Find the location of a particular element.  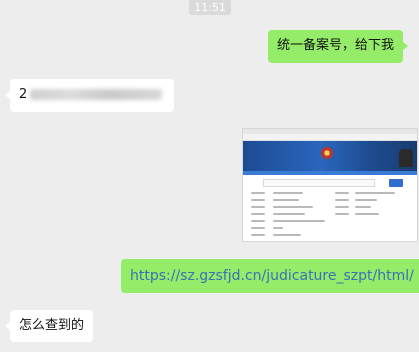

message-text: 2 is located at coordinates (23, 94).